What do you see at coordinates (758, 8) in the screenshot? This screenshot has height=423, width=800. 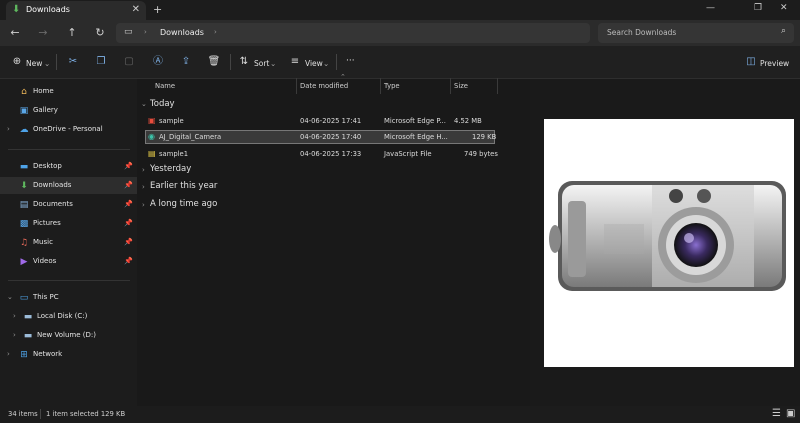 I see `maximize-button: ❐` at bounding box center [758, 8].